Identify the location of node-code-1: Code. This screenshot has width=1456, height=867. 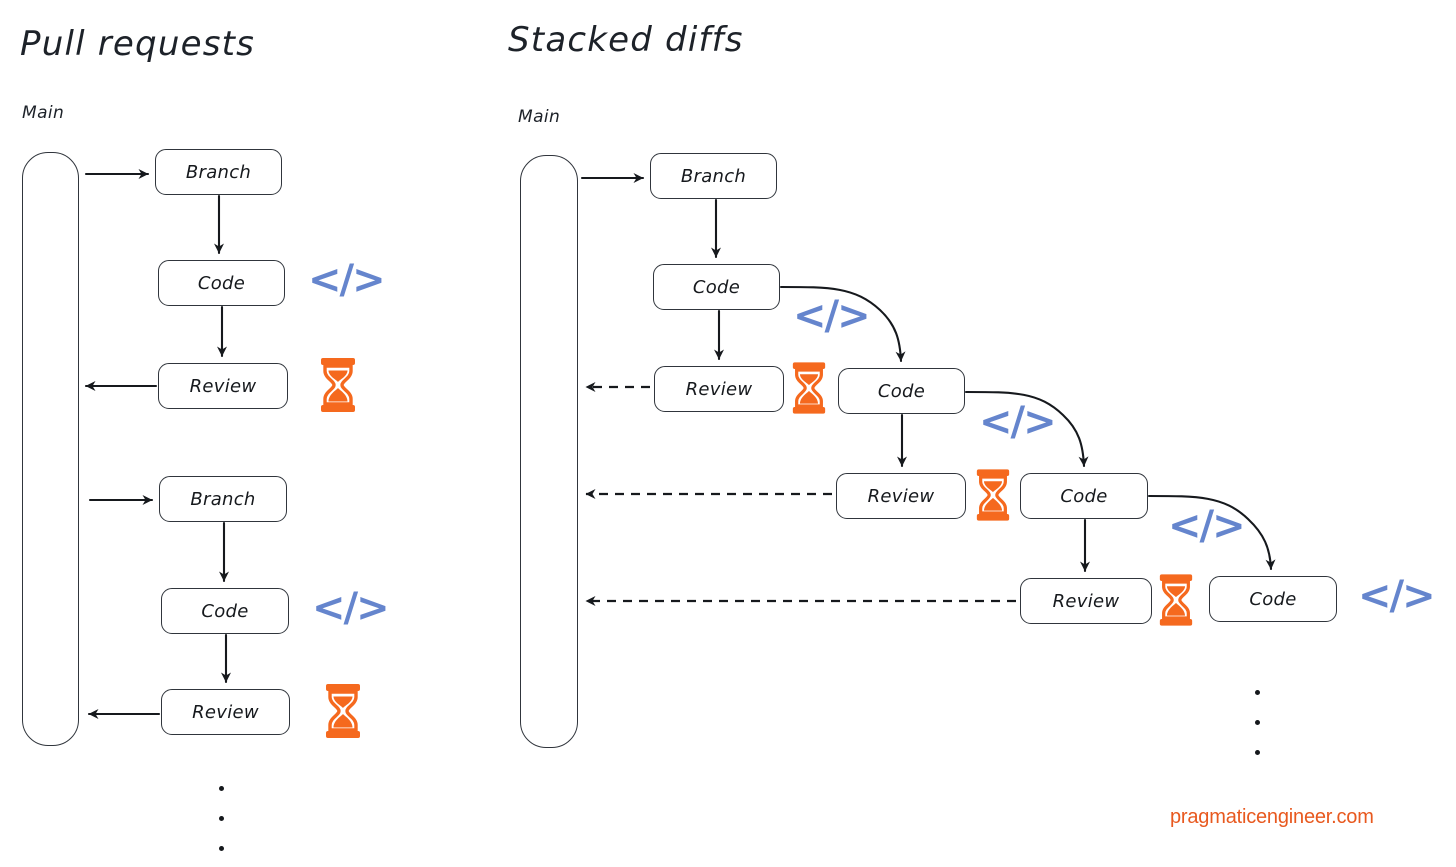
(221, 283).